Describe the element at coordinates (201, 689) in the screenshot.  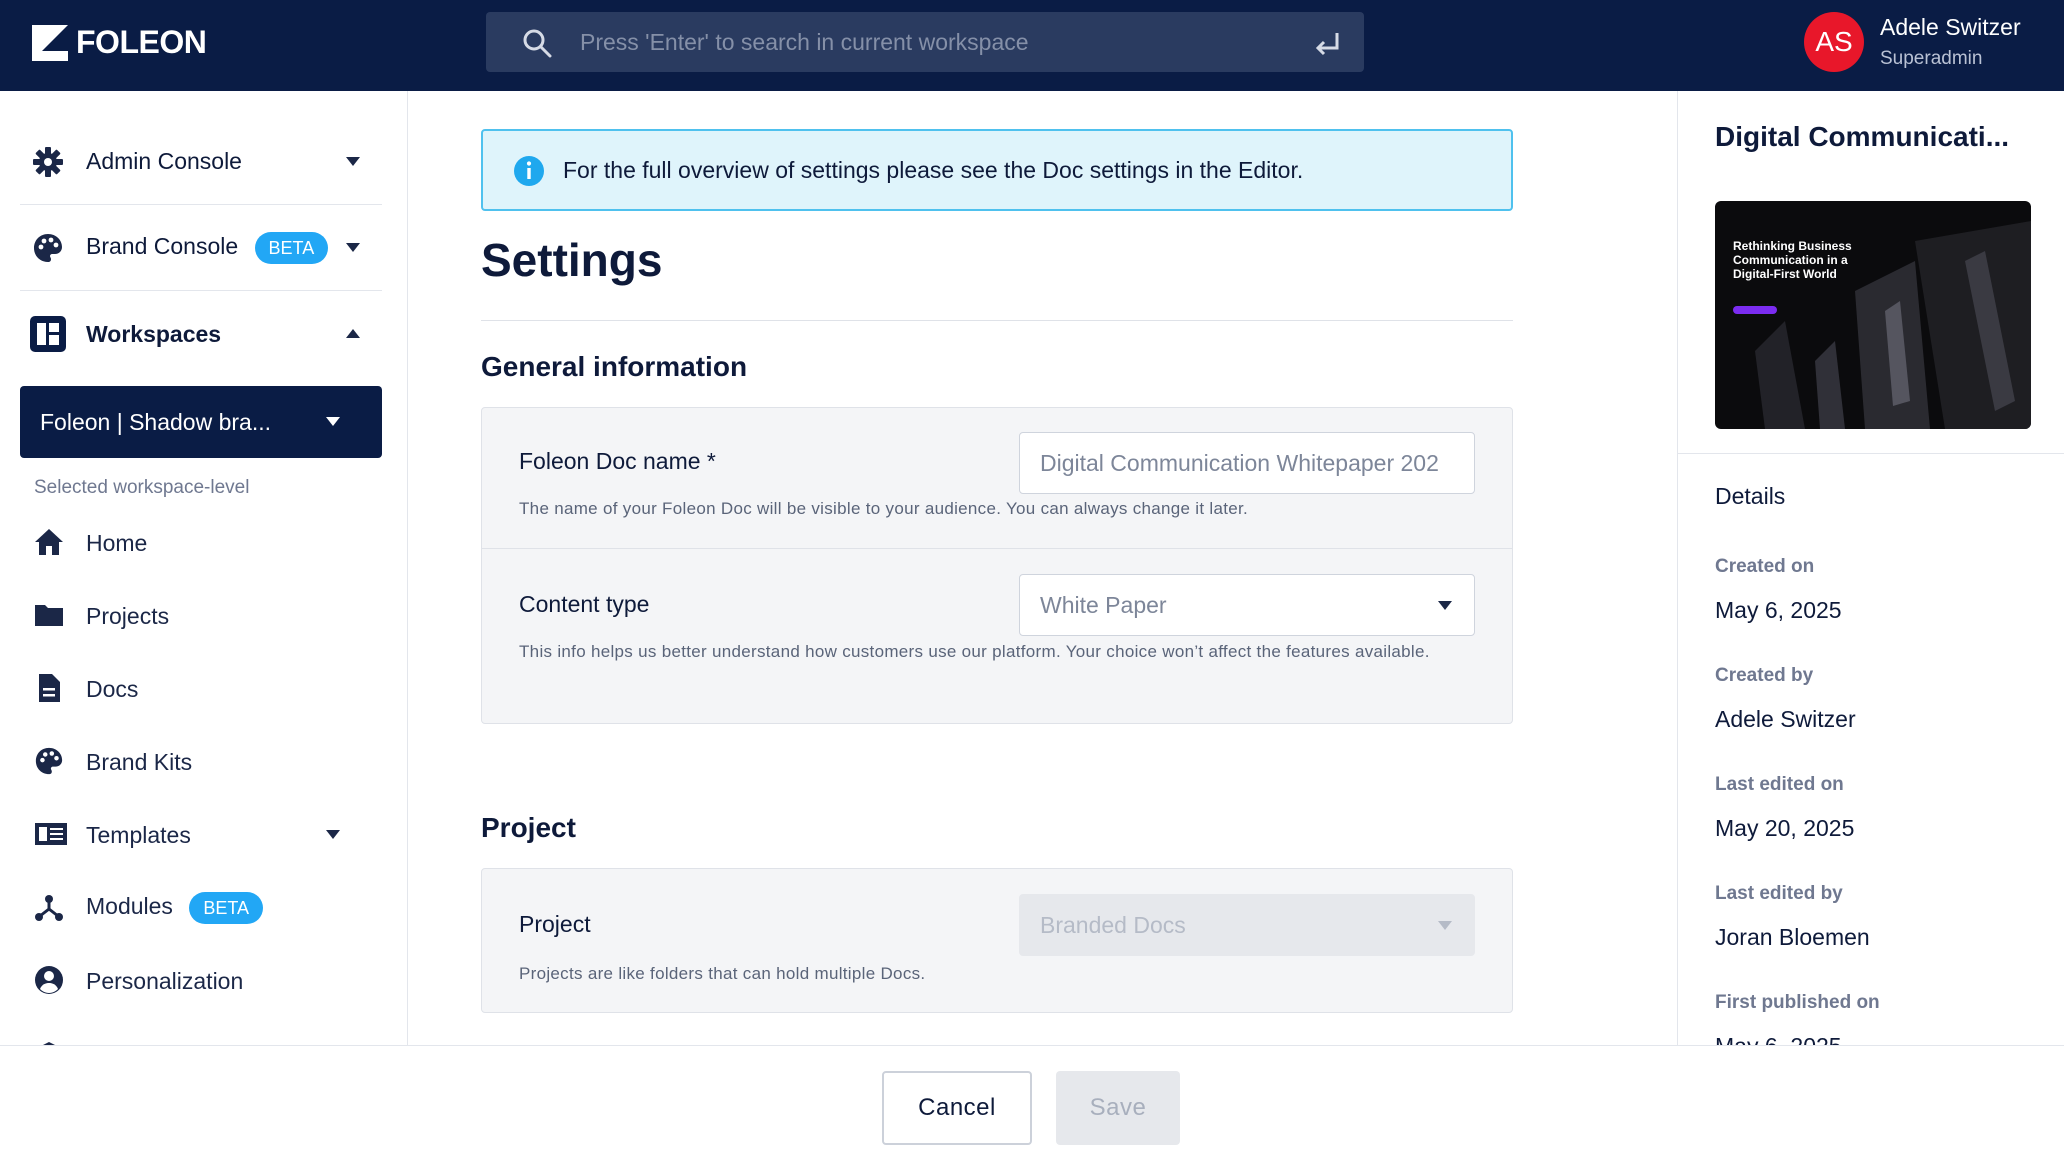
I see `sidebar-item-docs: Docs` at that location.